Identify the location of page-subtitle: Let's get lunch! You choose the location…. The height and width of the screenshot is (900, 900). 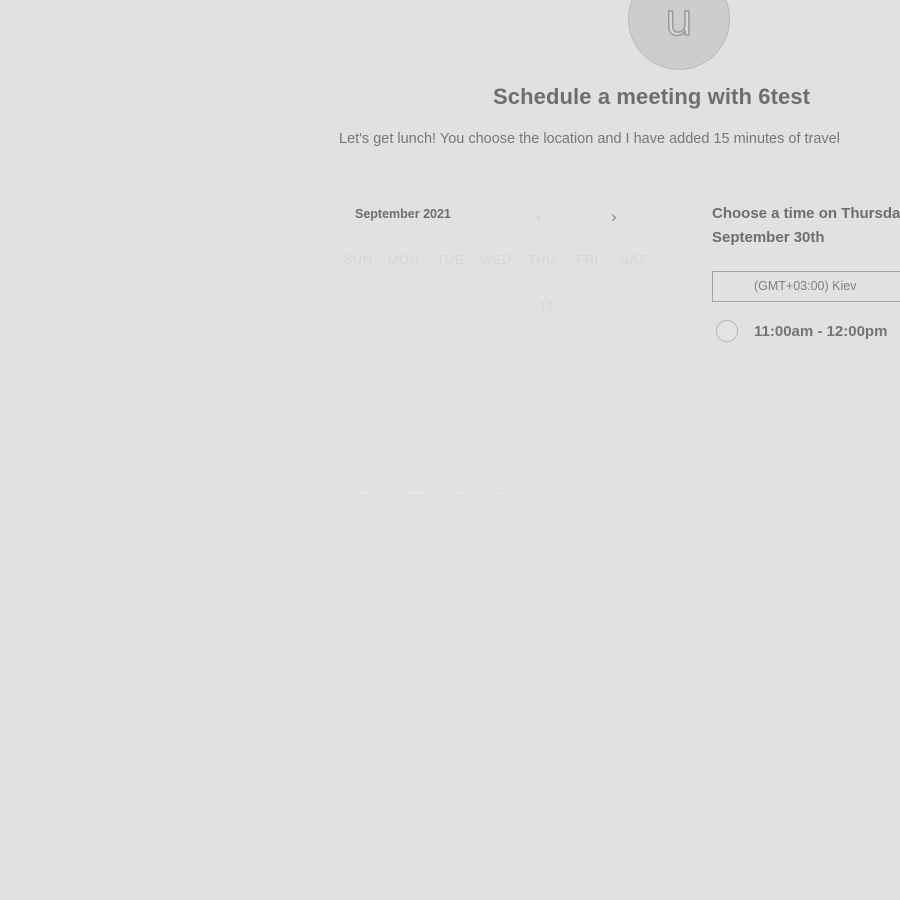
(589, 139).